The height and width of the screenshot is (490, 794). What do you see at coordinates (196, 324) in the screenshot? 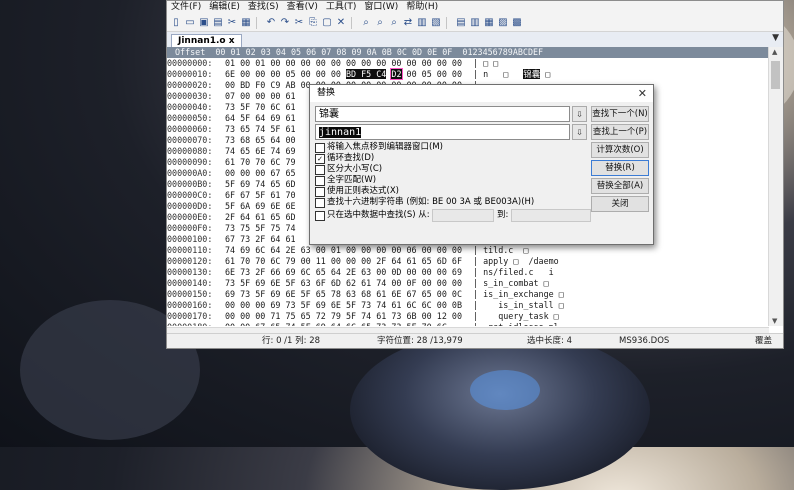
I see `hex-offset: 00000180:` at bounding box center [196, 324].